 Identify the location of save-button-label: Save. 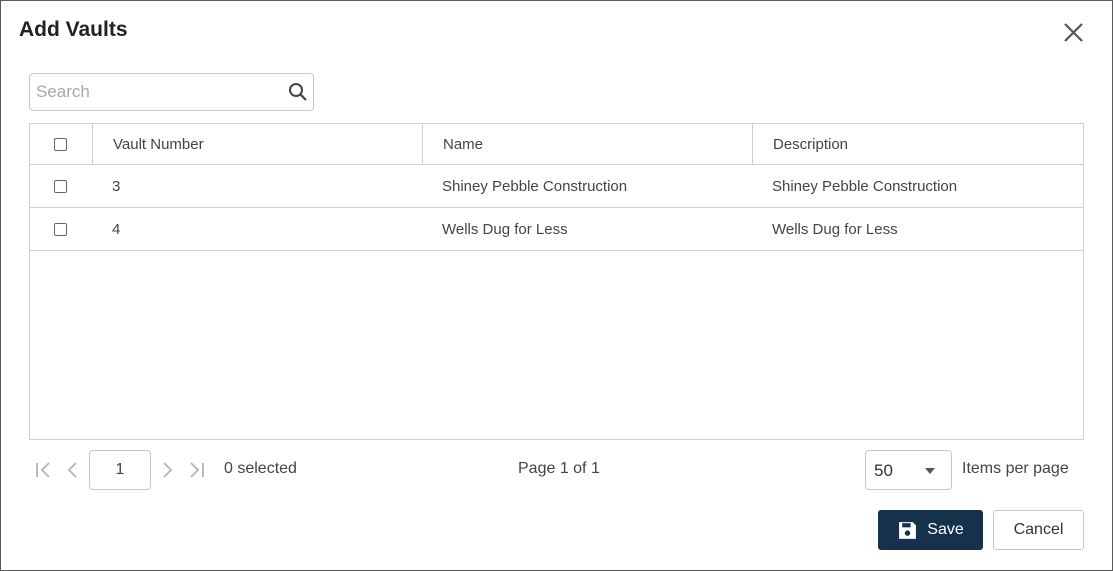
(945, 529).